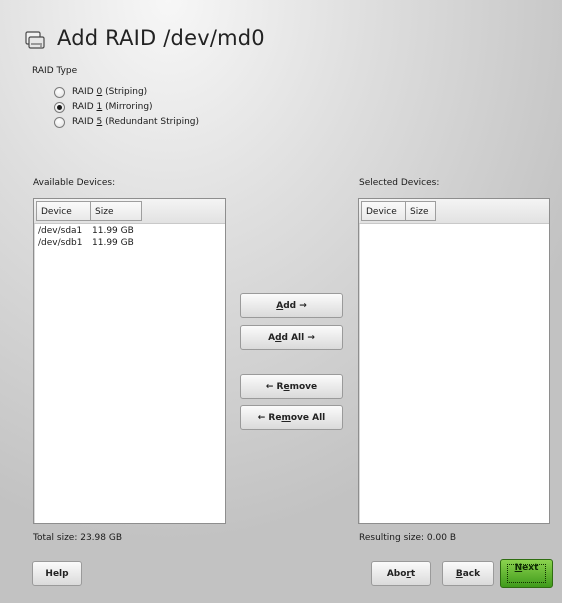 Image resolution: width=562 pixels, height=603 pixels. I want to click on raid-5-option: RAID 5 (Redundant Striping), so click(126, 122).